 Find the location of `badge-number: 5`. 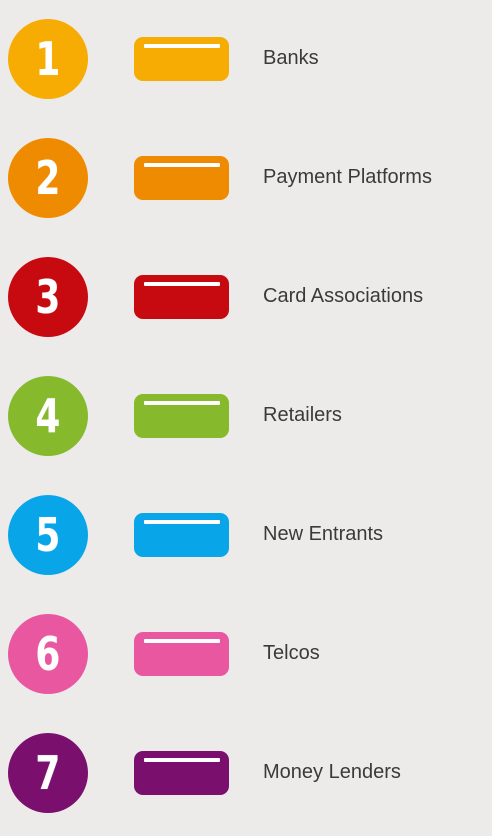

badge-number: 5 is located at coordinates (48, 535).